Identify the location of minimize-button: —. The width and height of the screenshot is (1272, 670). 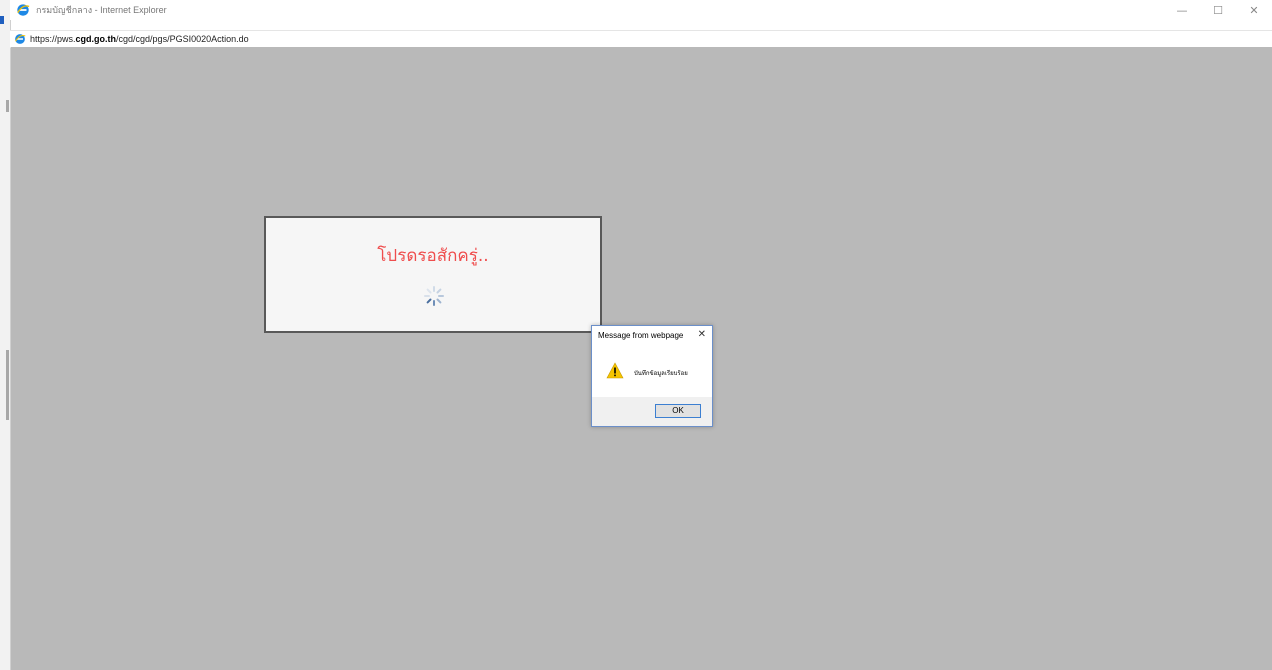
(1182, 10).